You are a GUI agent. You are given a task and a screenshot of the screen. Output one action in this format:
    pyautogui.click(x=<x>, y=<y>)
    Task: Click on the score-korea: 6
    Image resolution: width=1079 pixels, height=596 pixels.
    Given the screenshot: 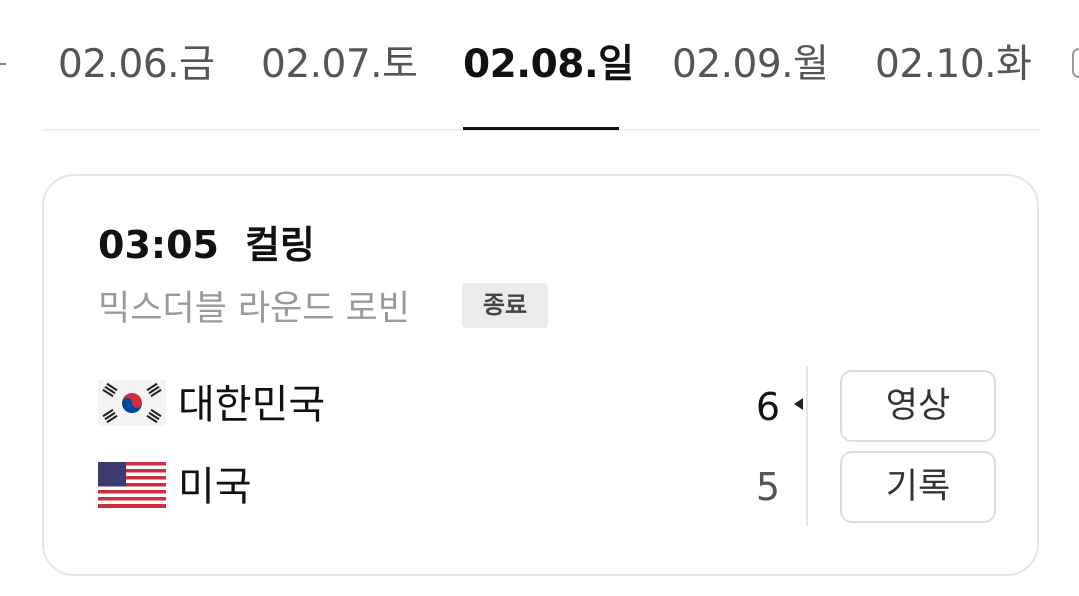 What is the action you would take?
    pyautogui.click(x=767, y=407)
    